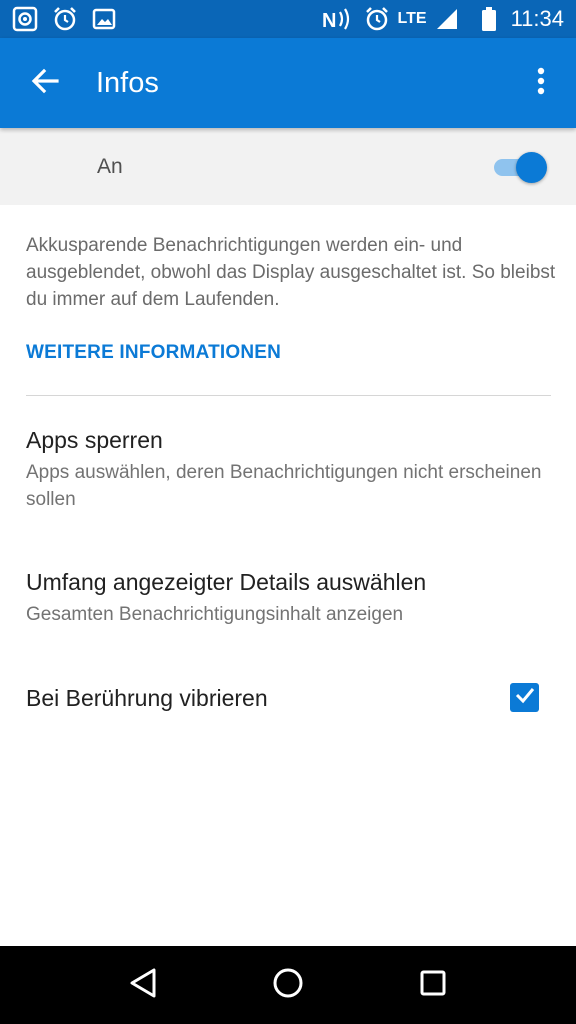 The image size is (576, 1024). Describe the element at coordinates (25, 19) in the screenshot. I see `camera-icon` at that location.